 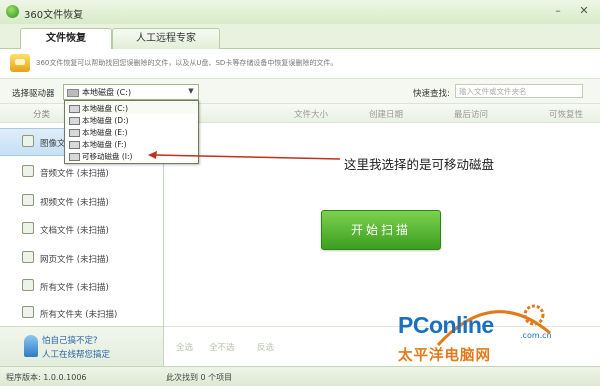 I want to click on watermark-cn: 太平洋电脑网, so click(x=444, y=356).